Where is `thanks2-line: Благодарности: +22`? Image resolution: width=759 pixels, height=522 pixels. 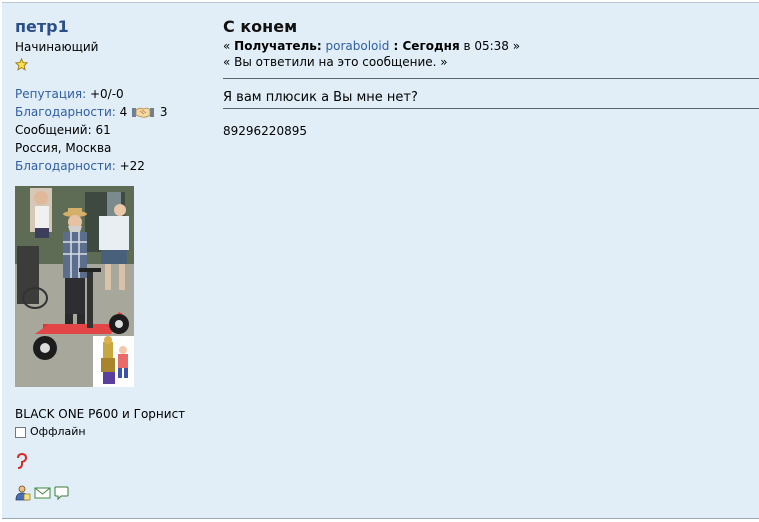
thanks2-line: Благодарности: +22 is located at coordinates (110, 166).